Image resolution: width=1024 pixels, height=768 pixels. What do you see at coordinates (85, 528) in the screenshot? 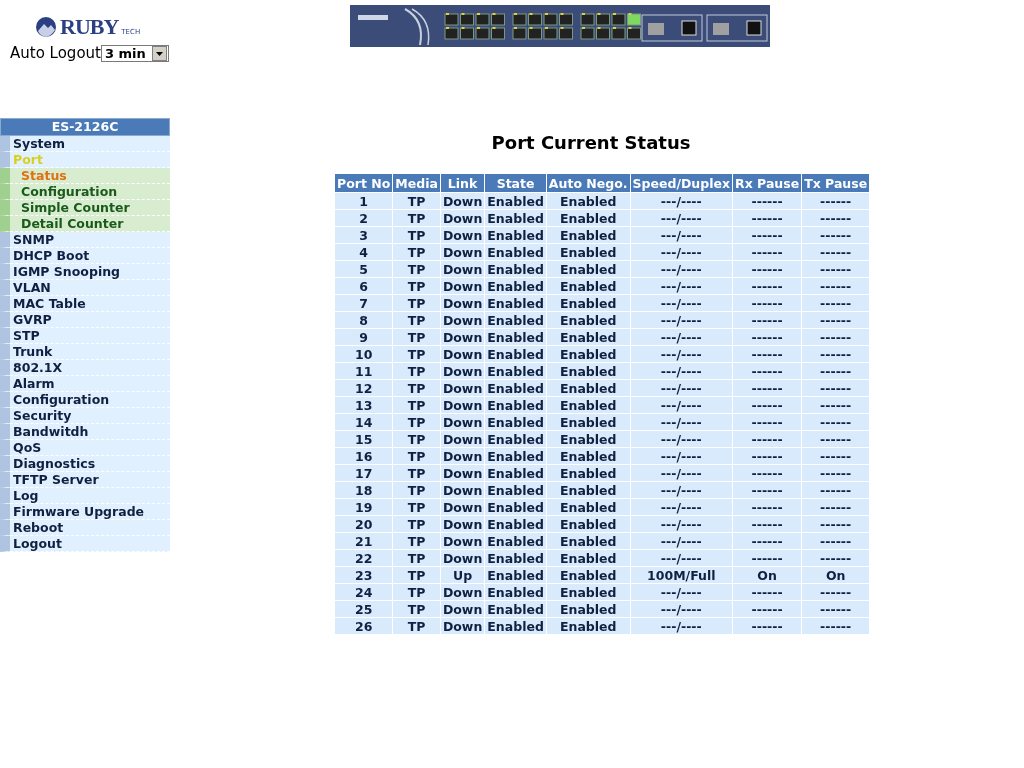
I see `menu-item: Reboot` at bounding box center [85, 528].